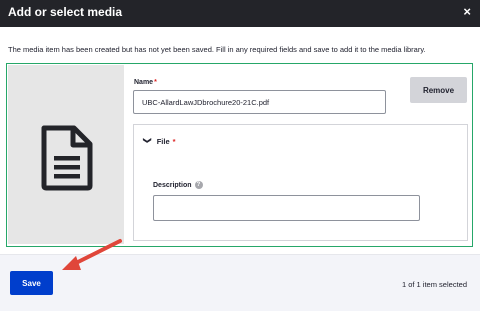 Image resolution: width=480 pixels, height=311 pixels. I want to click on chevron-down-icon: ❯, so click(147, 140).